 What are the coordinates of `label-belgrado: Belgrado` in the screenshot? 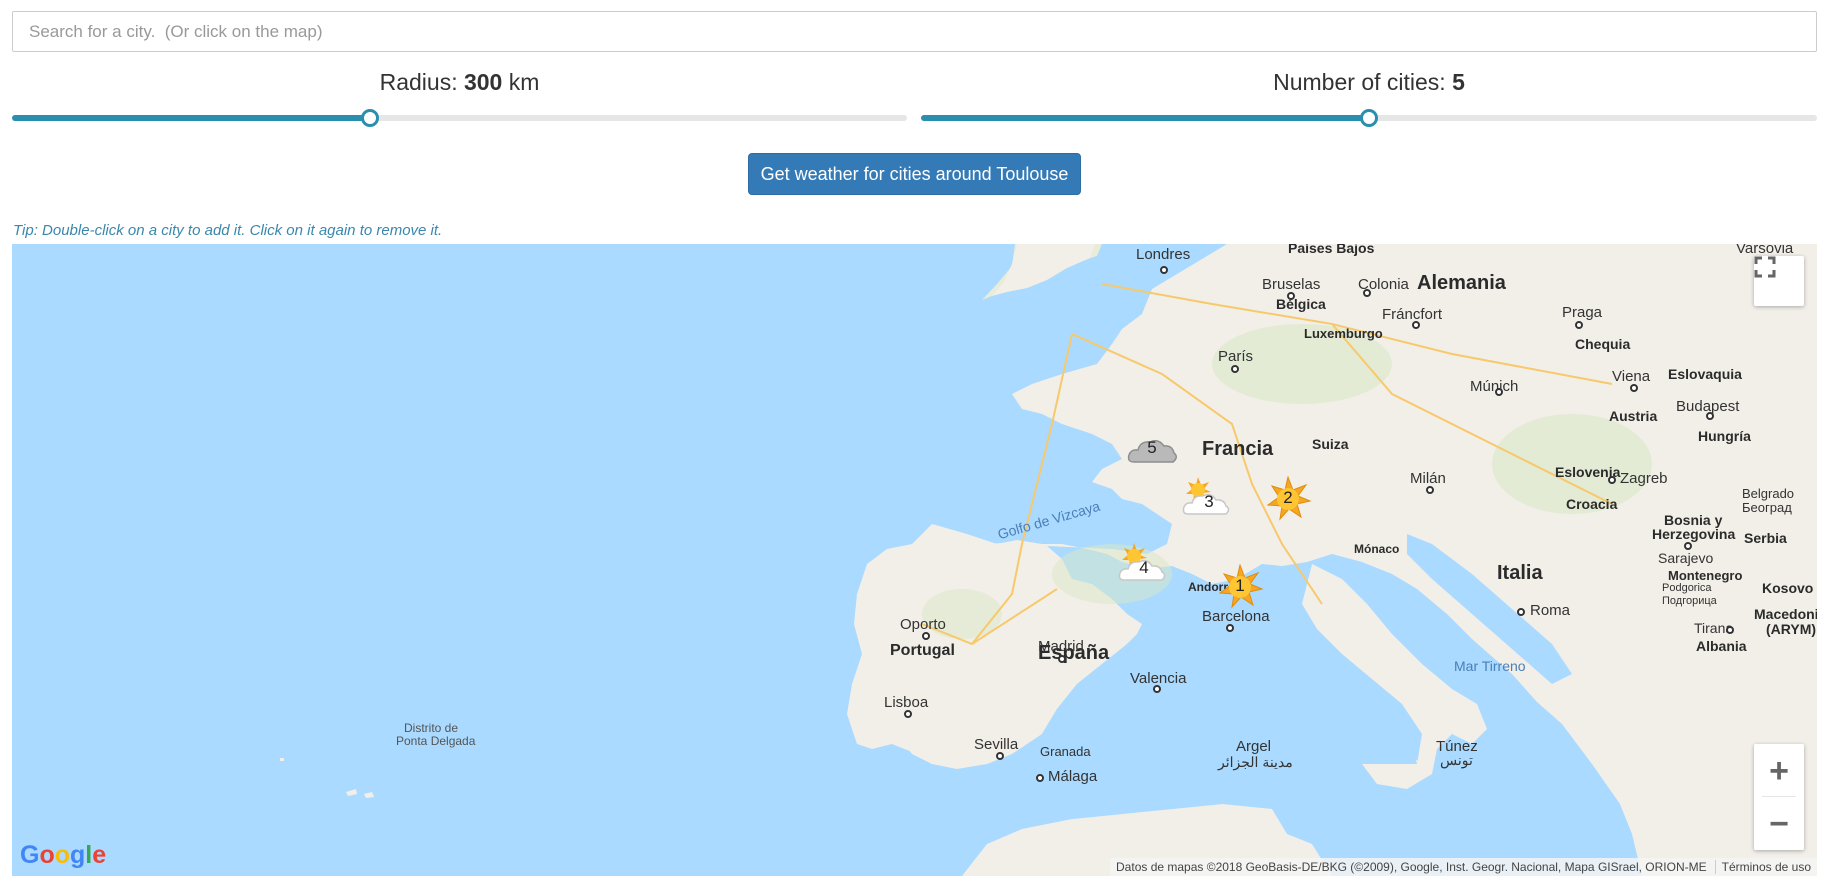 It's located at (1768, 493).